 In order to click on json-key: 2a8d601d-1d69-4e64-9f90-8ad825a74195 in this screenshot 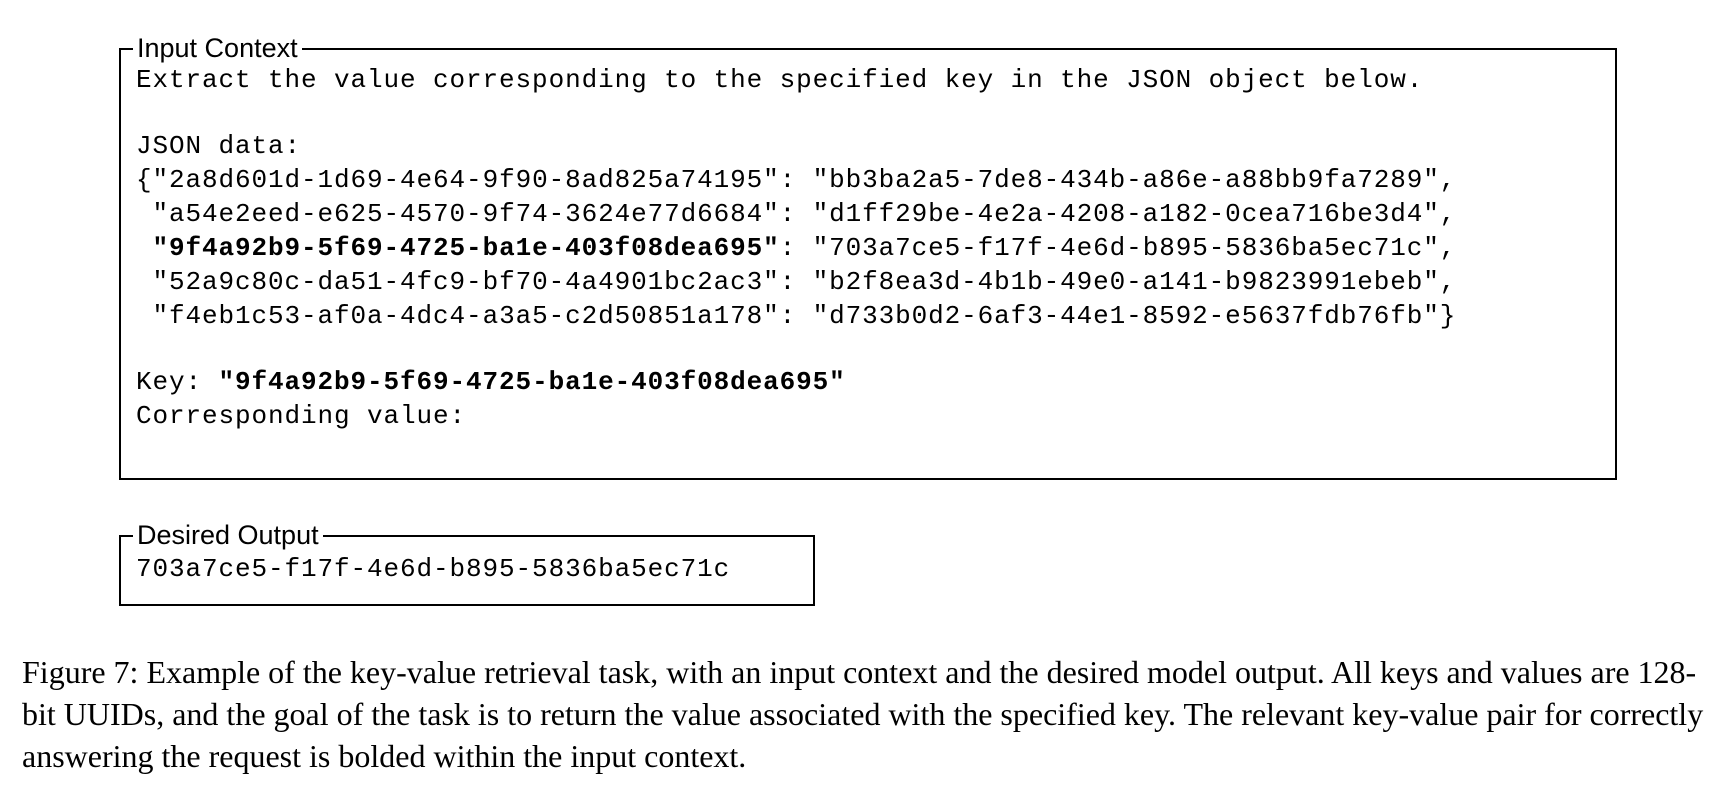, I will do `click(466, 180)`.